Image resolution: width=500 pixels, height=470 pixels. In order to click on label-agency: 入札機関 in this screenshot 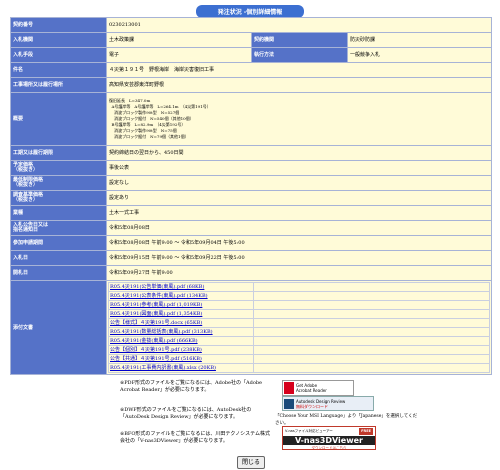, I will do `click(58, 40)`.